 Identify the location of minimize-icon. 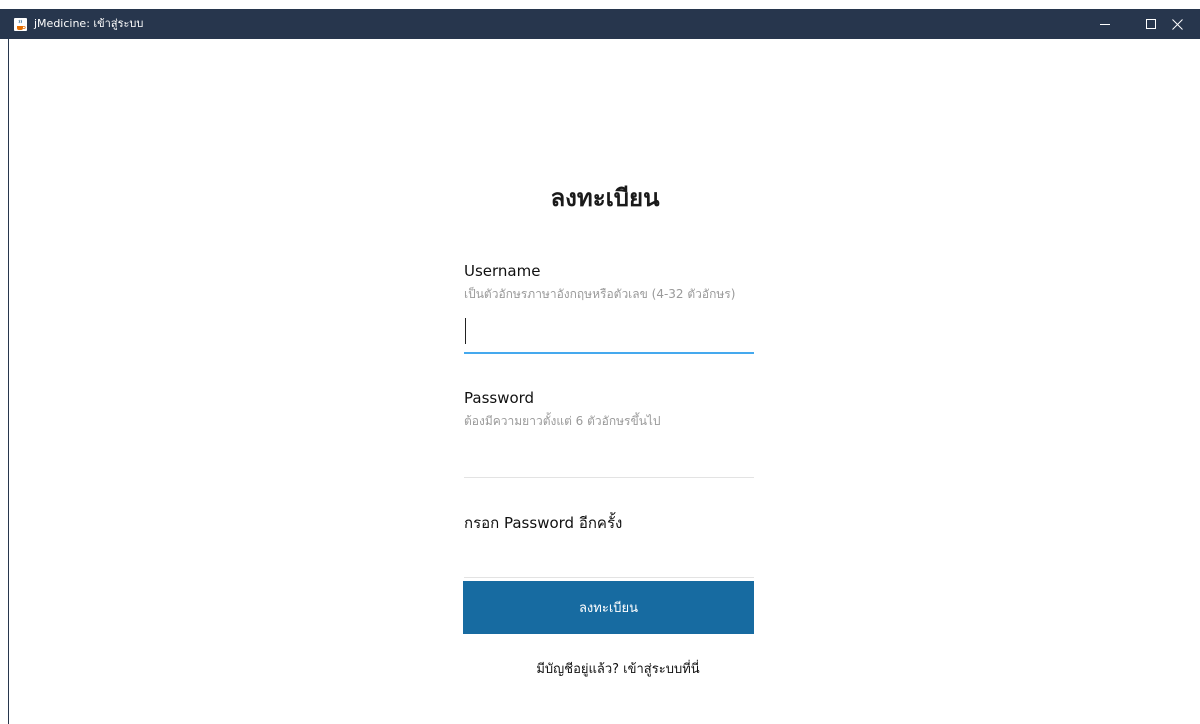
(1105, 24).